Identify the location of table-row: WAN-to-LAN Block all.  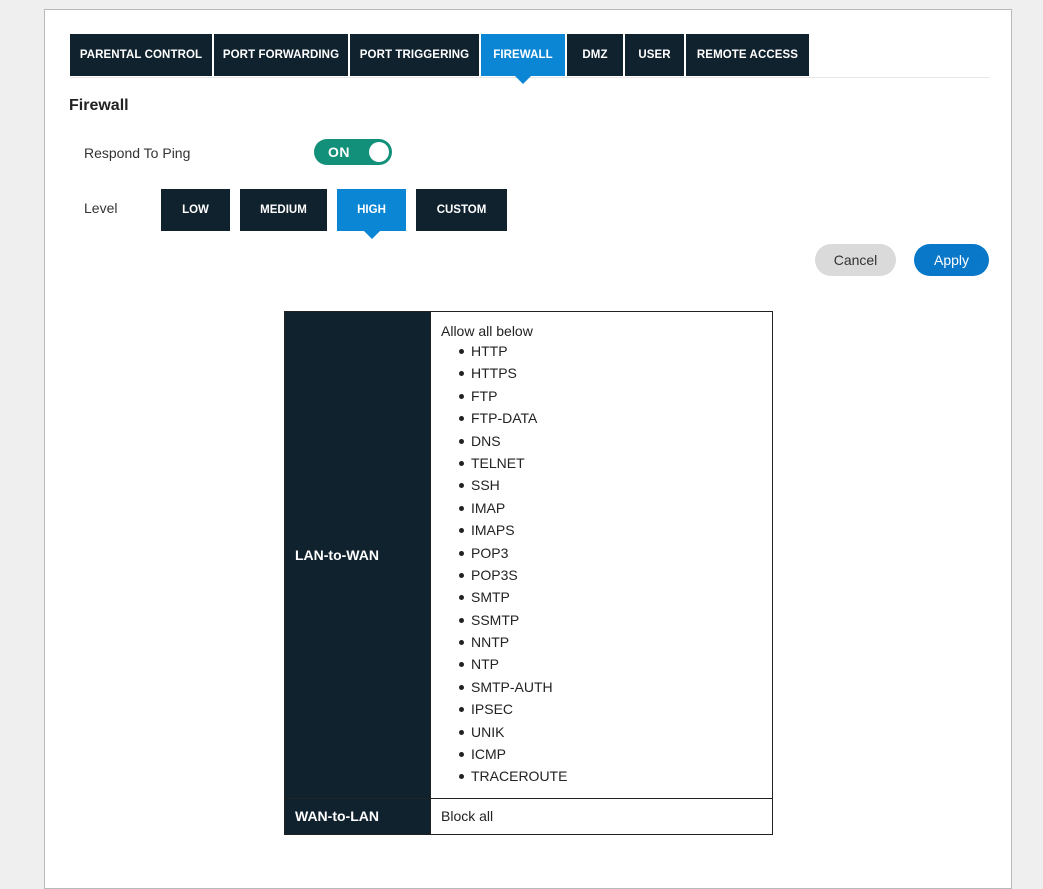
(528, 816).